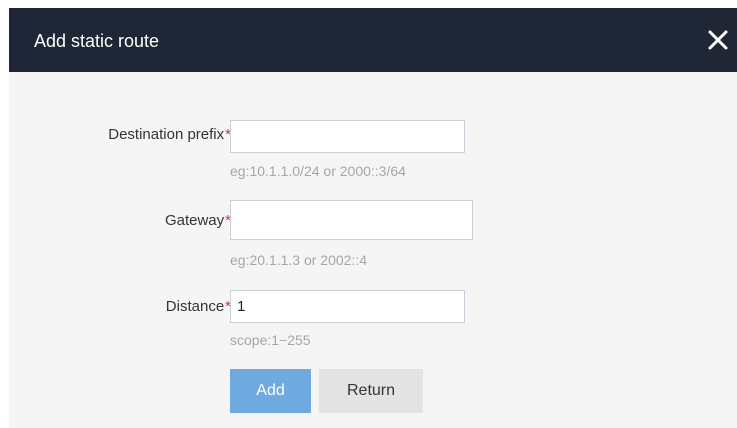 The image size is (737, 428). What do you see at coordinates (351, 220) in the screenshot?
I see `gateway-input` at bounding box center [351, 220].